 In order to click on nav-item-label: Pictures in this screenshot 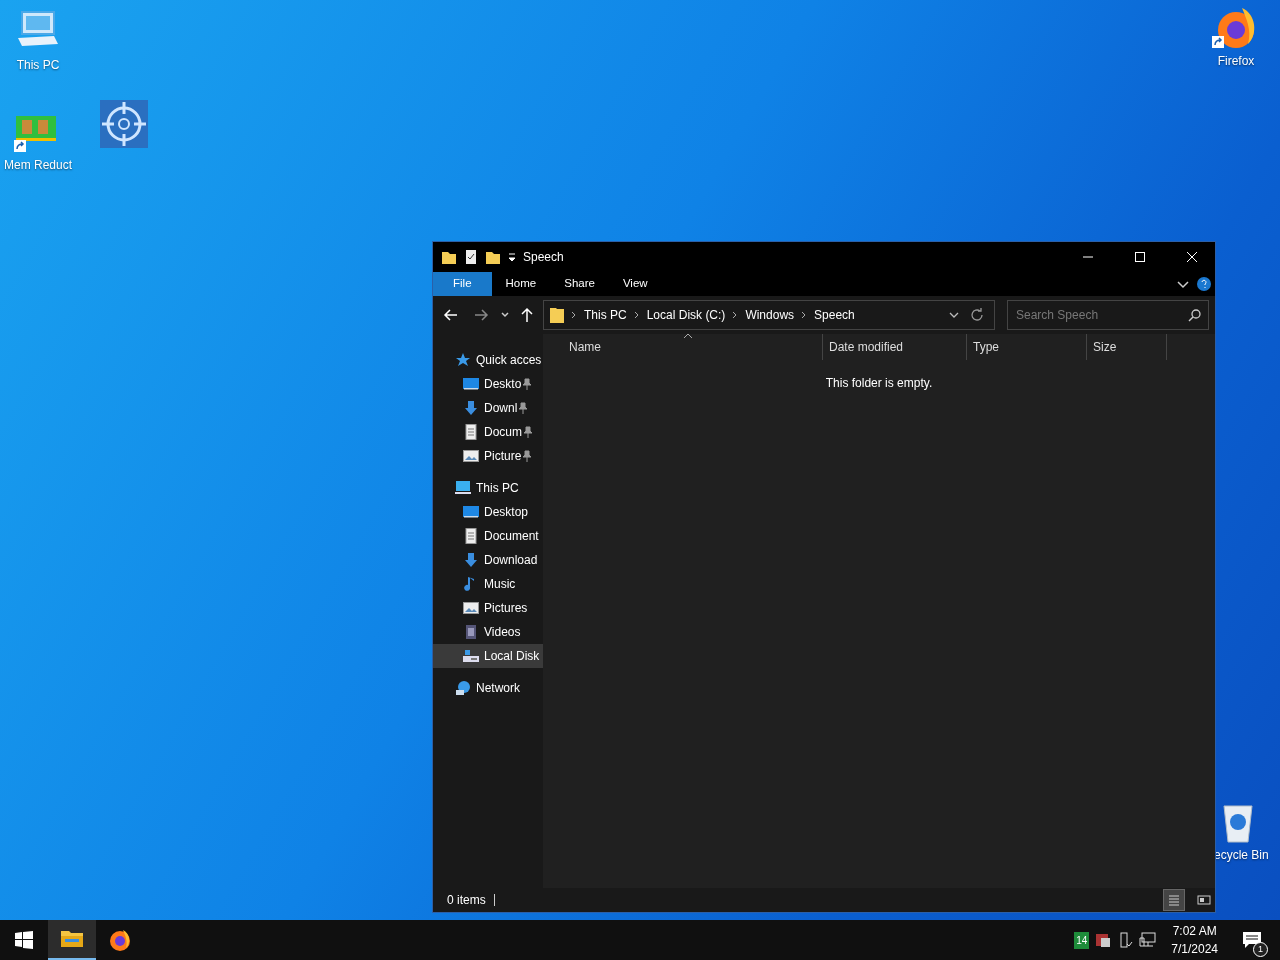, I will do `click(506, 608)`.